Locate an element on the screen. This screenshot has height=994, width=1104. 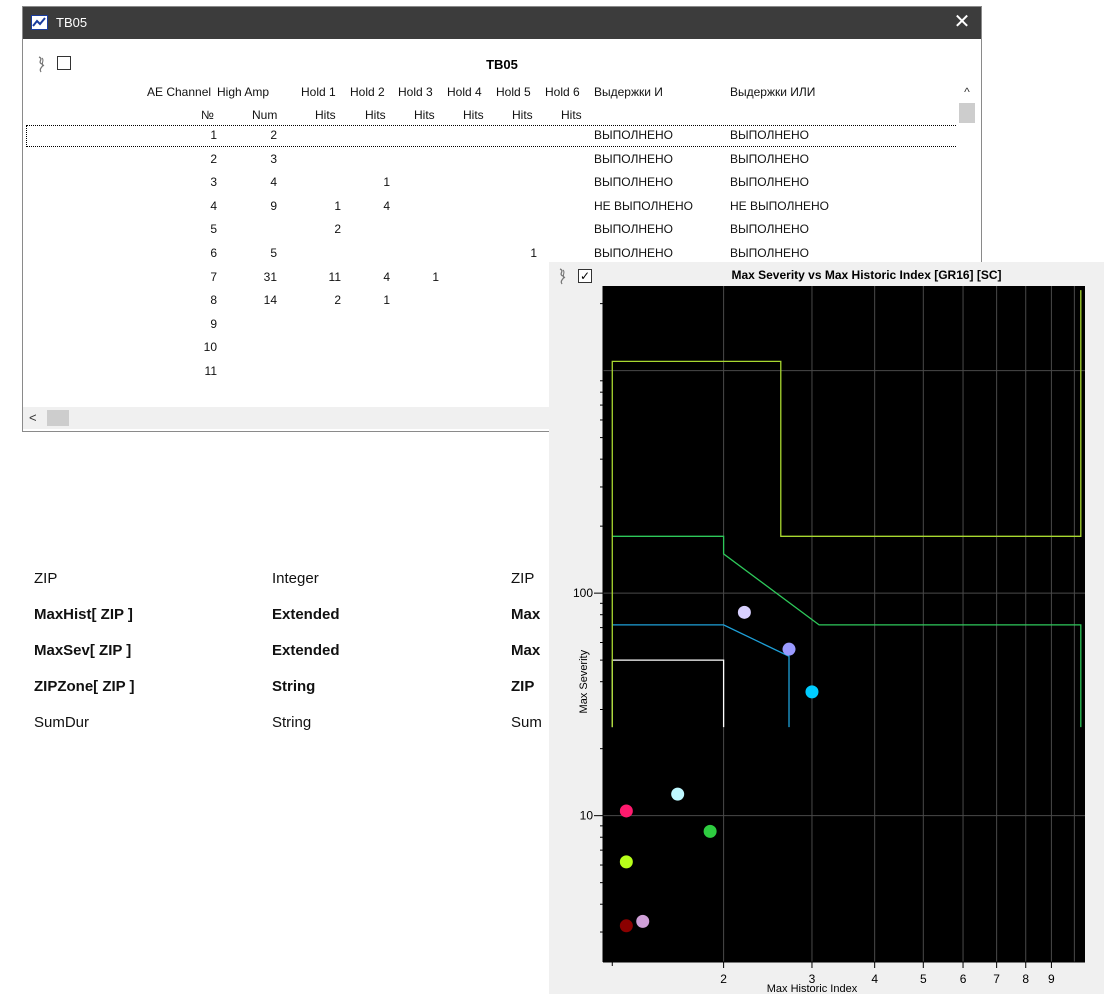
col-header-hold3: Hold 3 is located at coordinates (415, 92).